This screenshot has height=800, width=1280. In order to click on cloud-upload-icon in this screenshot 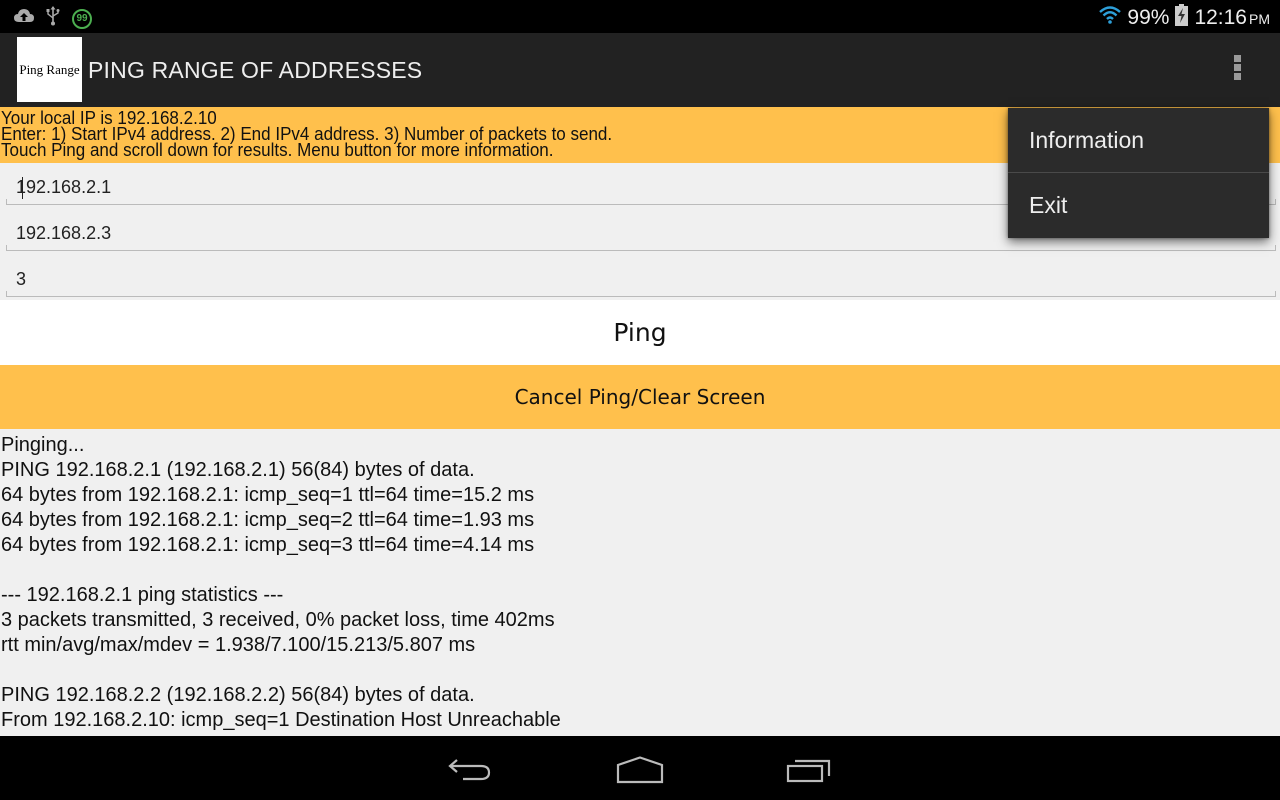, I will do `click(24, 18)`.